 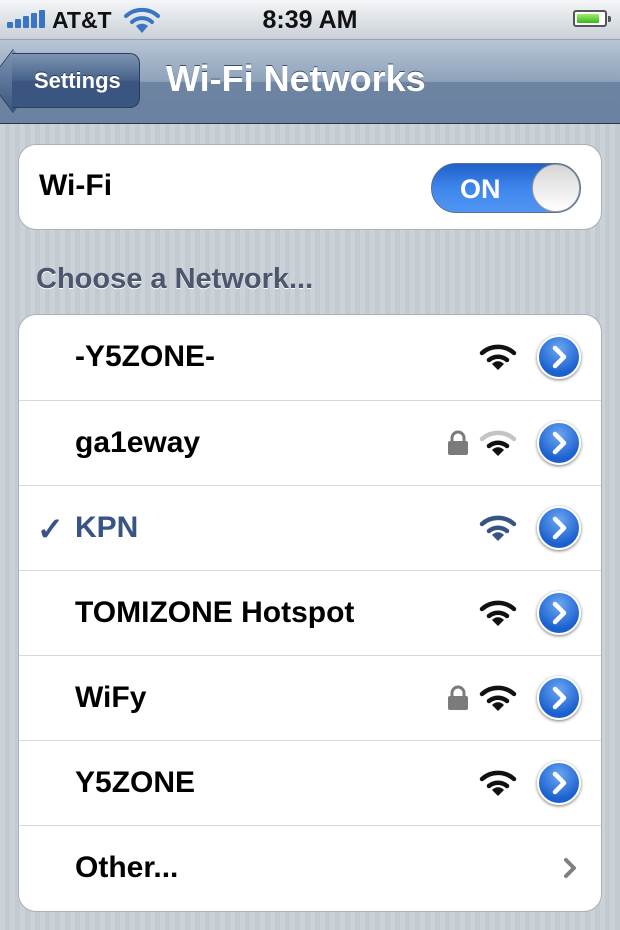 I want to click on checkmark-icon: ✓, so click(x=50, y=529).